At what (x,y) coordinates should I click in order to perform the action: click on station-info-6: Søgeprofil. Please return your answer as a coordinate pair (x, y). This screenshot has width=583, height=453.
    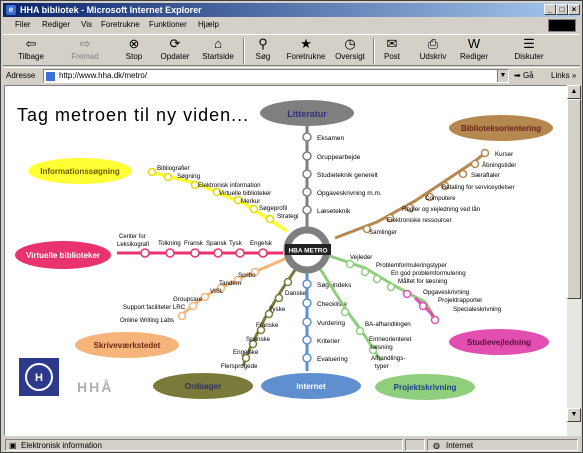
    Looking at the image, I should click on (273, 208).